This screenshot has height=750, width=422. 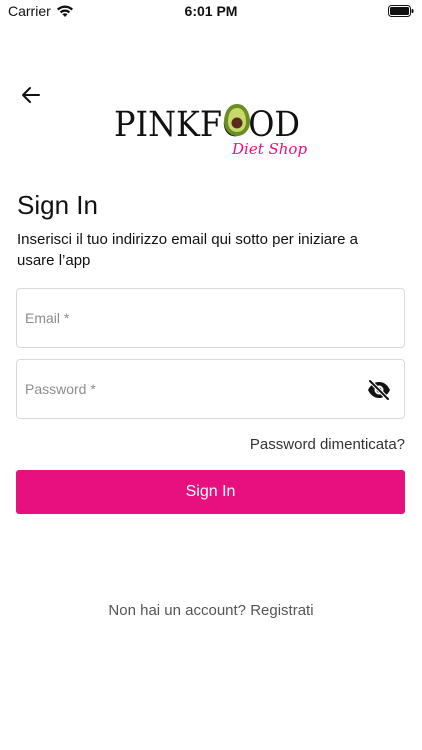 What do you see at coordinates (327, 444) in the screenshot?
I see `forgot-password-link: Password dimenticata?` at bounding box center [327, 444].